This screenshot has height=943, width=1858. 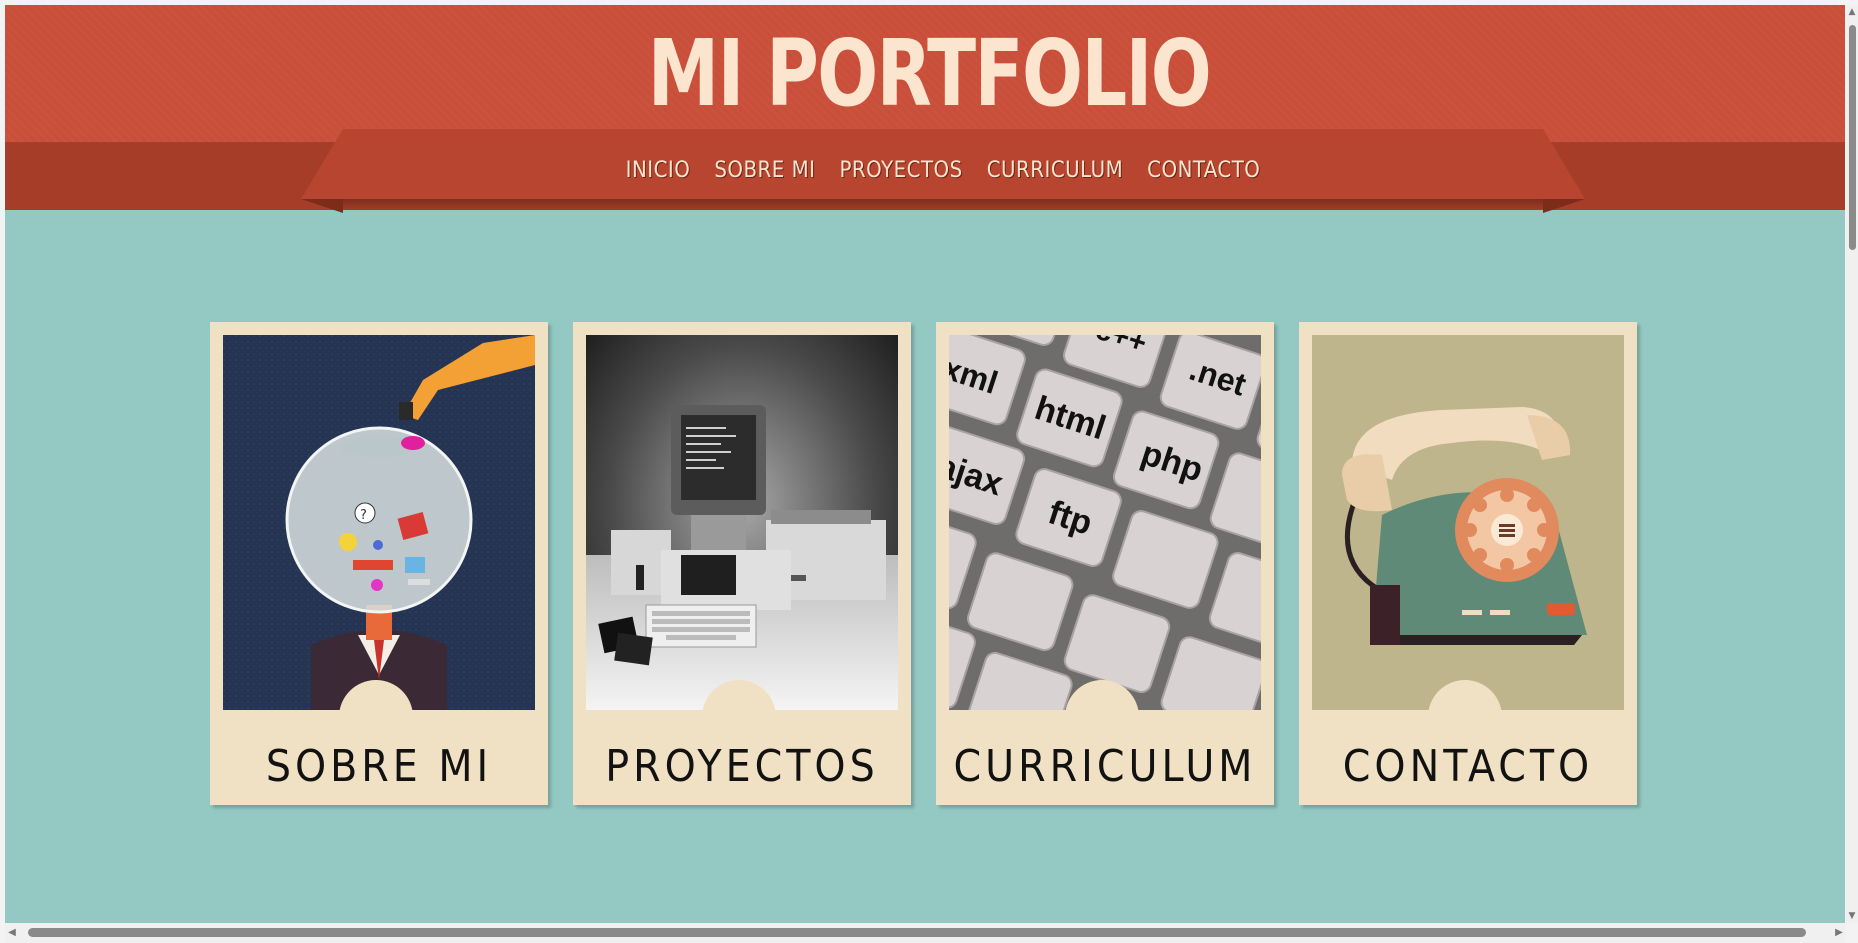 What do you see at coordinates (929, 73) in the screenshot?
I see `site-title: MI PORTFOLIO` at bounding box center [929, 73].